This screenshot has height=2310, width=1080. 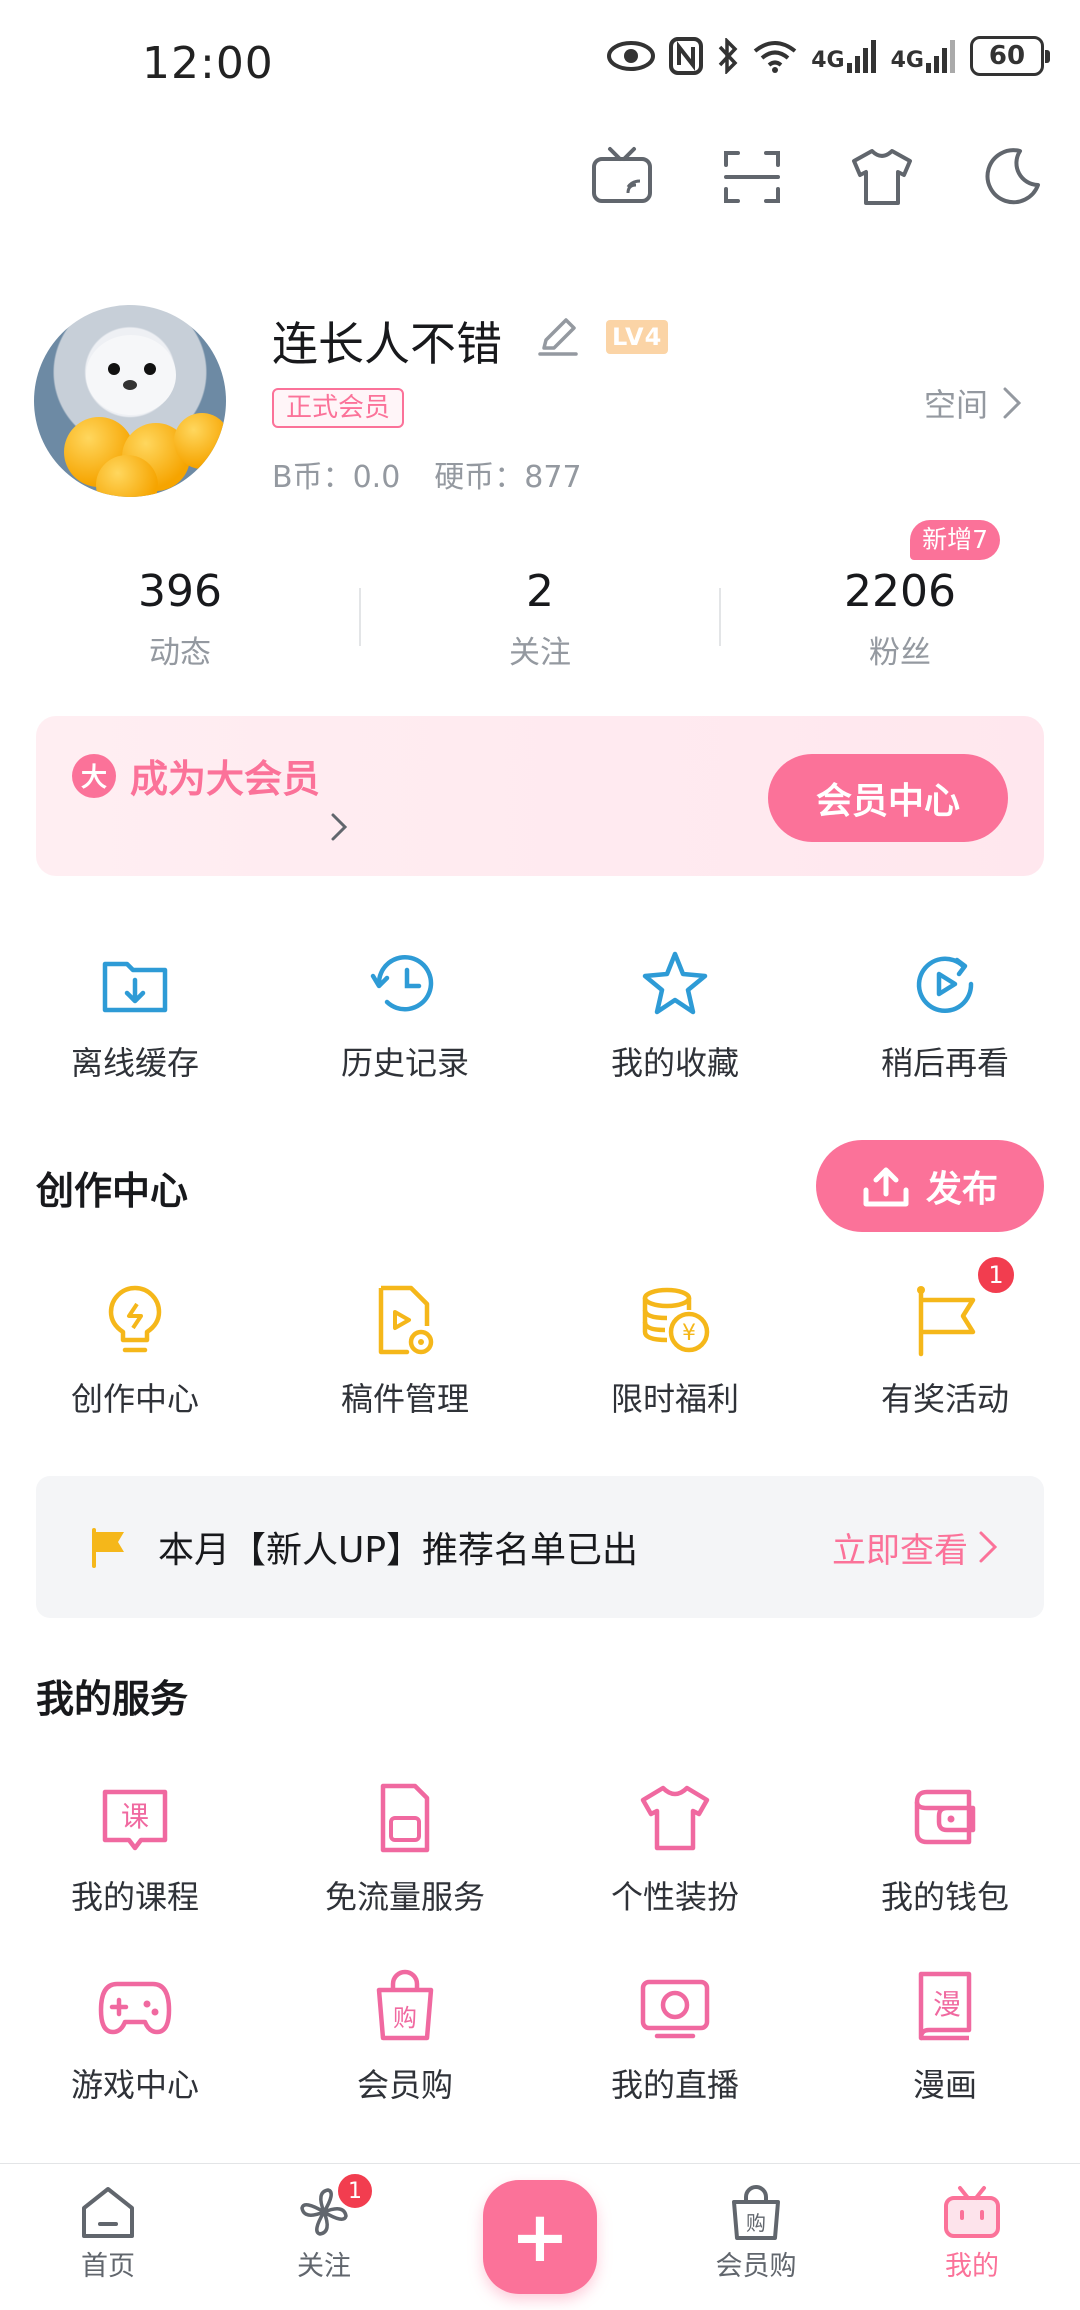 What do you see at coordinates (900, 653) in the screenshot?
I see `stat-label: 粉丝` at bounding box center [900, 653].